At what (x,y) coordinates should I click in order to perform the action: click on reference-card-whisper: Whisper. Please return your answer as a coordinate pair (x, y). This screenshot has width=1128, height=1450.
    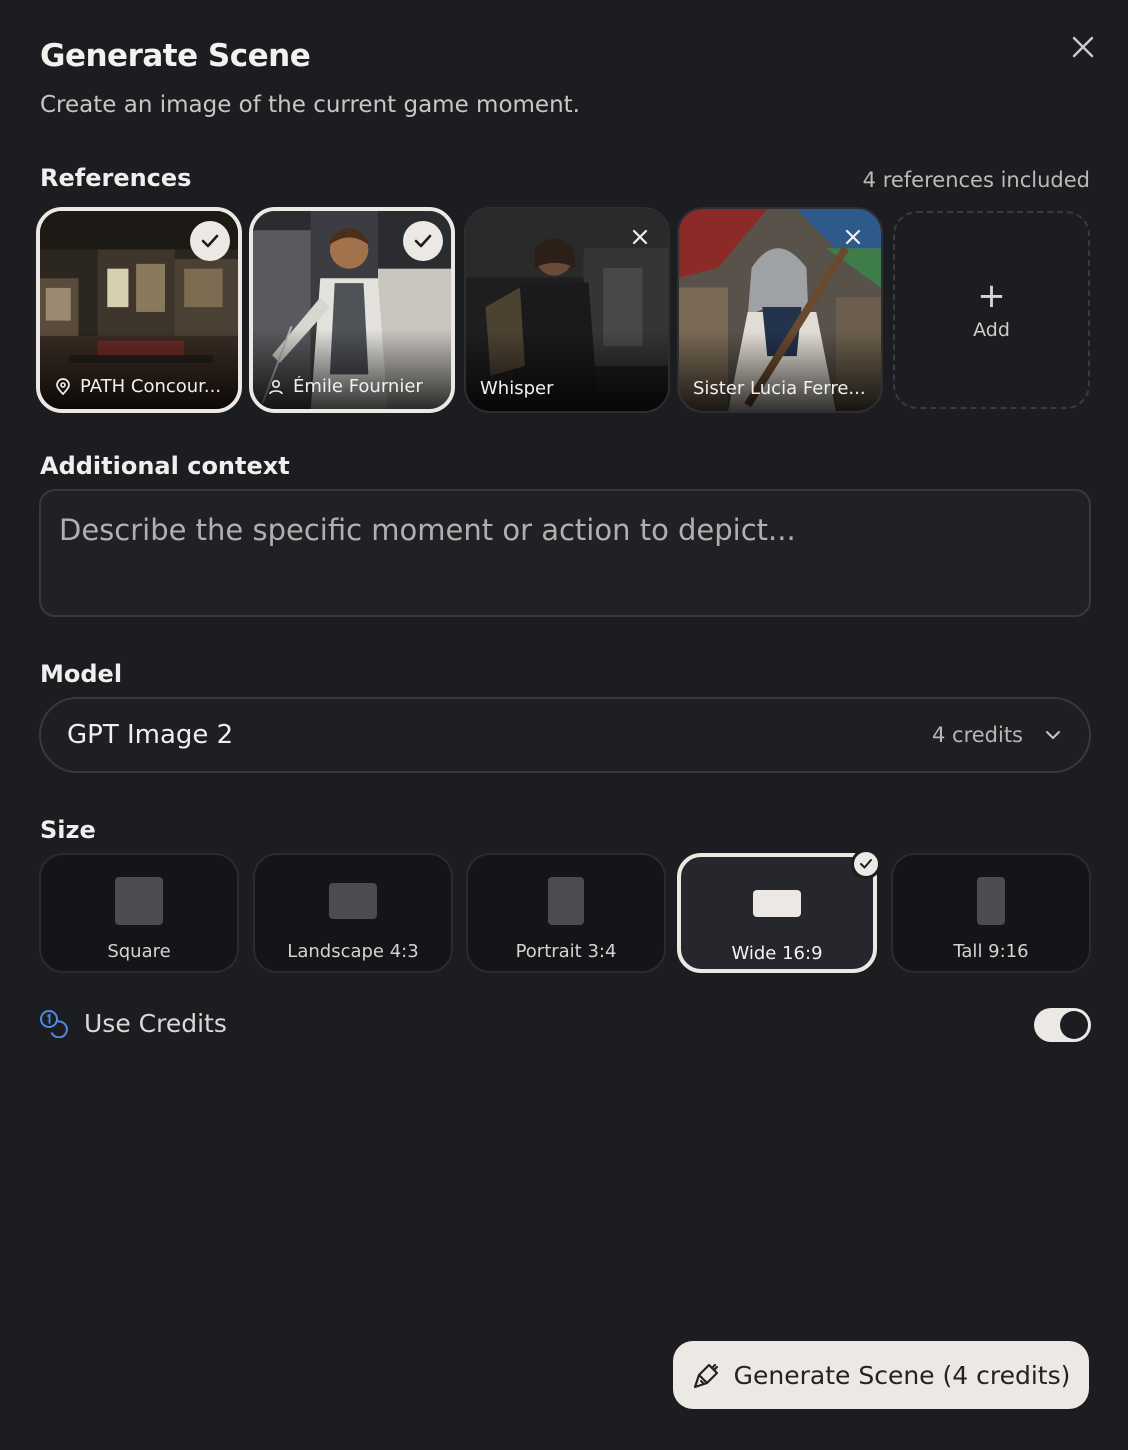
    Looking at the image, I should click on (567, 310).